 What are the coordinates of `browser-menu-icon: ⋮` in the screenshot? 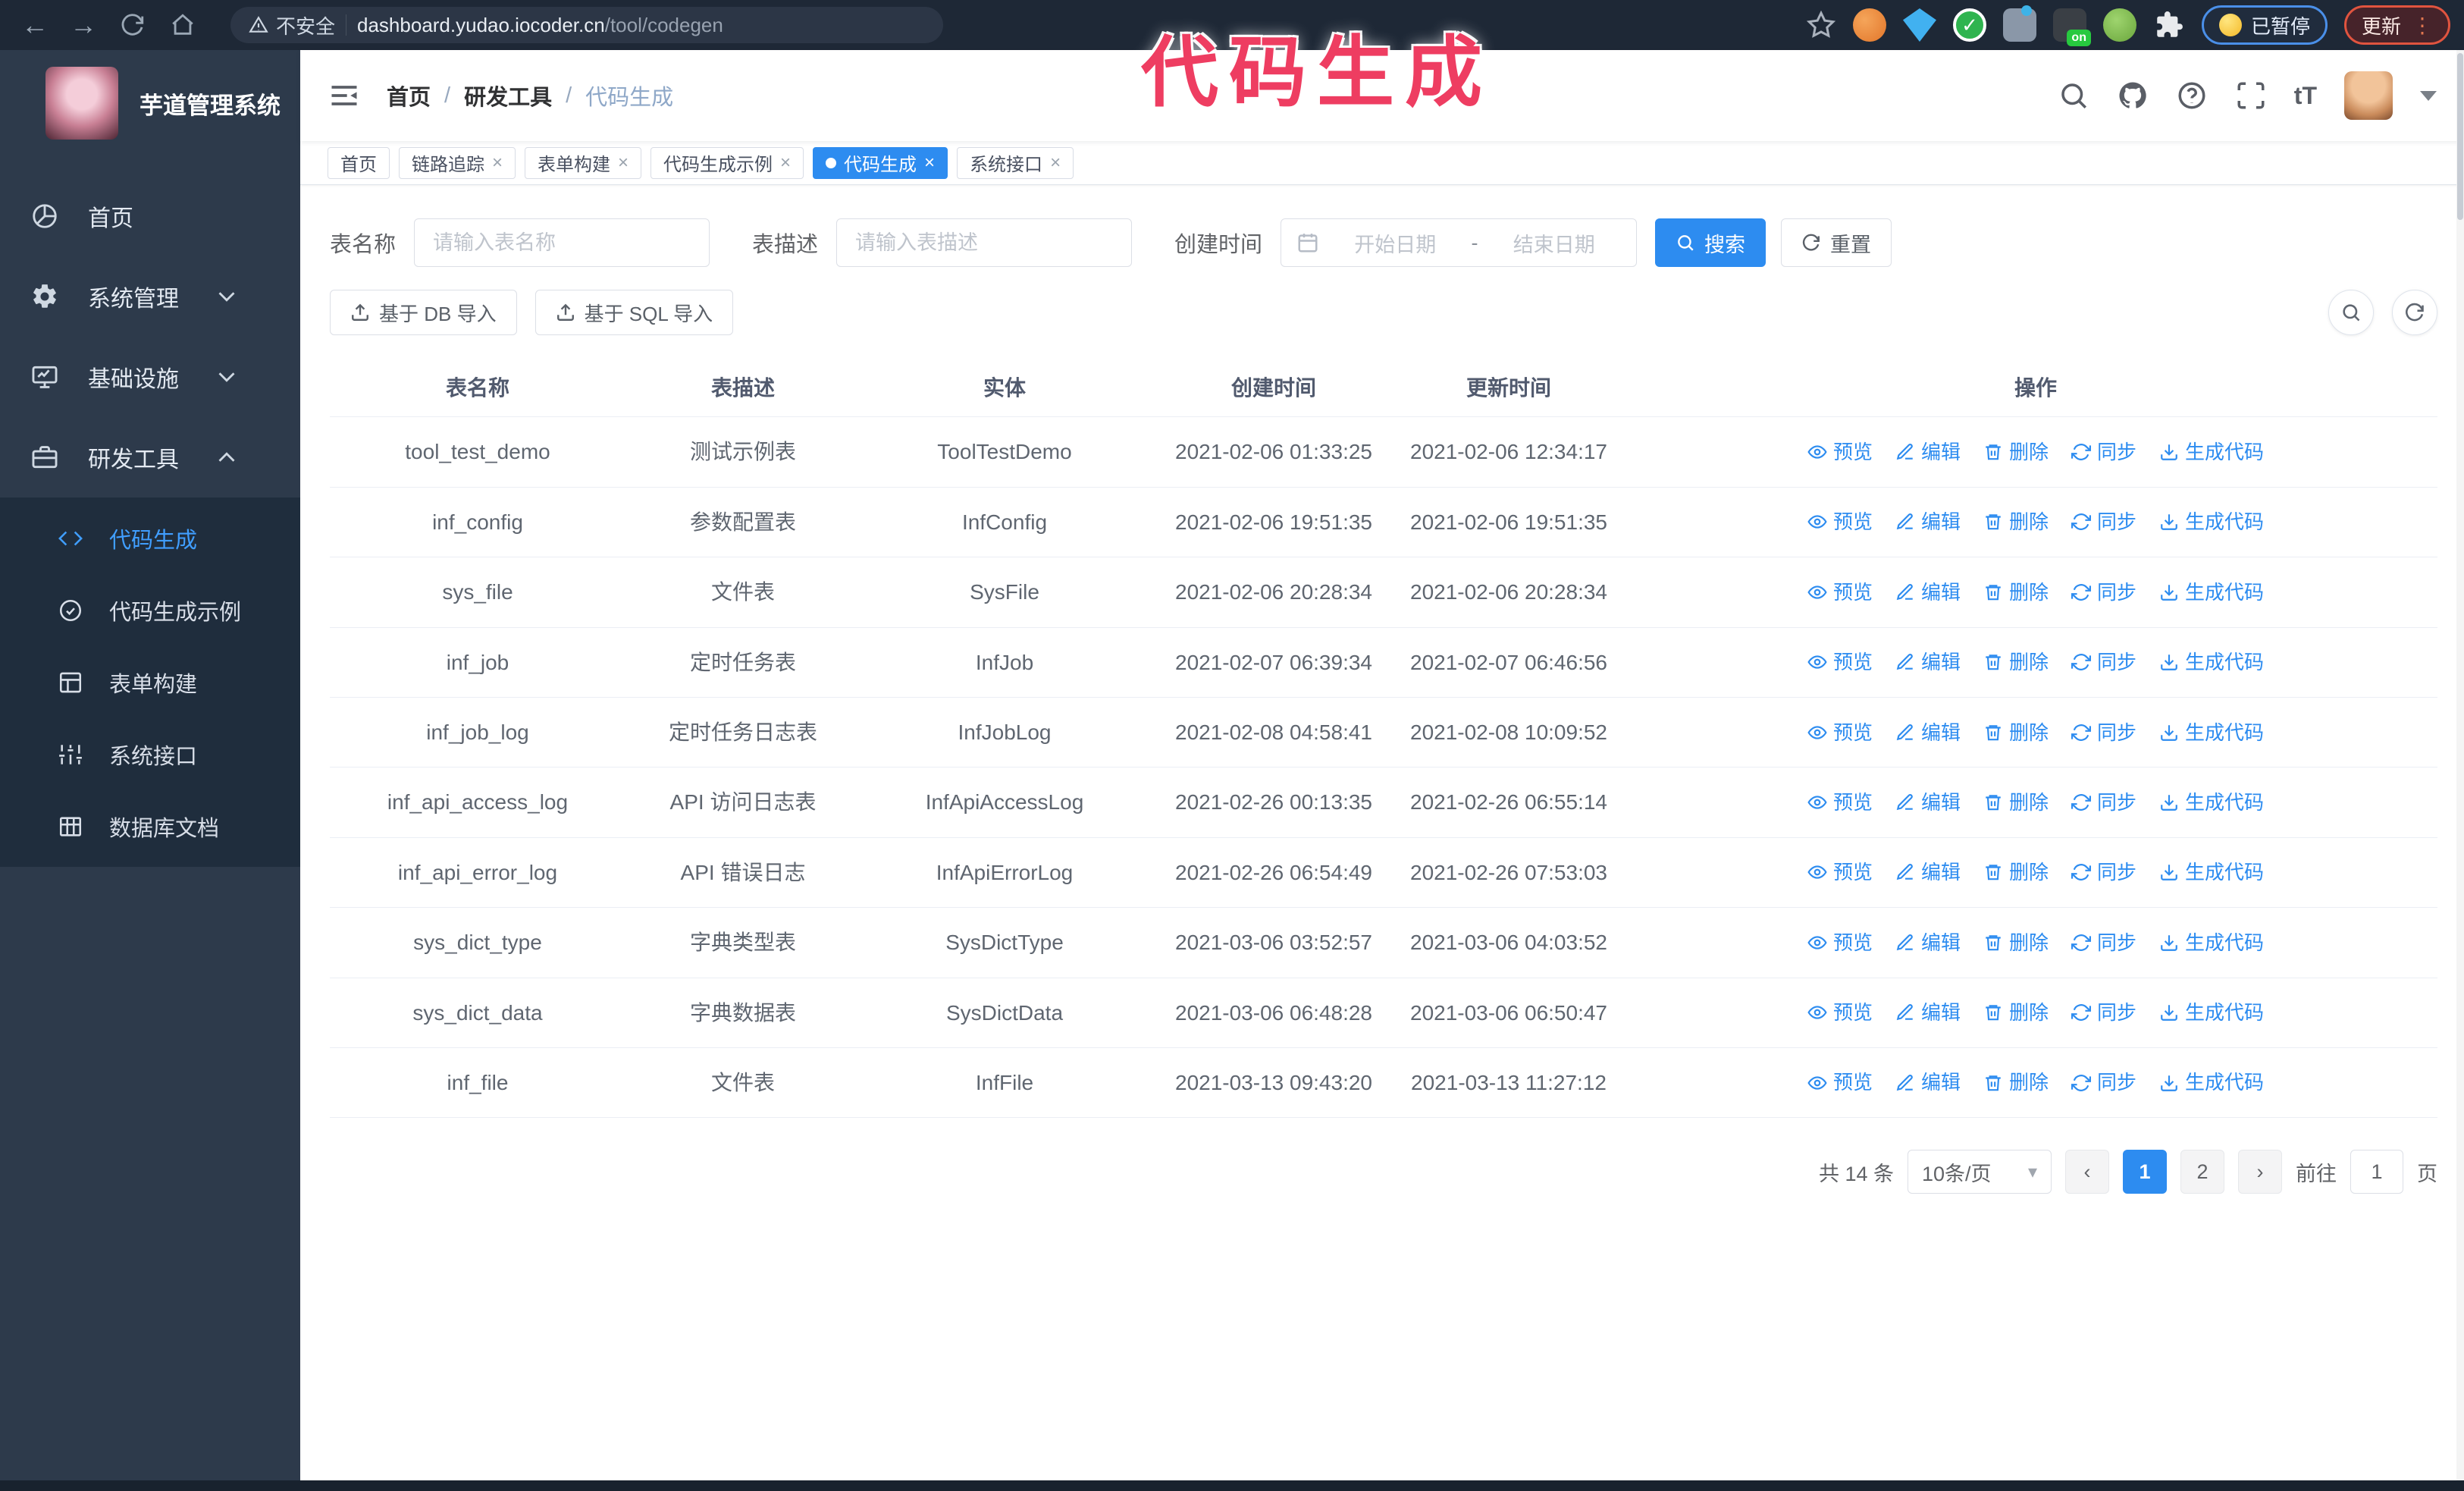 It's located at (2422, 25).